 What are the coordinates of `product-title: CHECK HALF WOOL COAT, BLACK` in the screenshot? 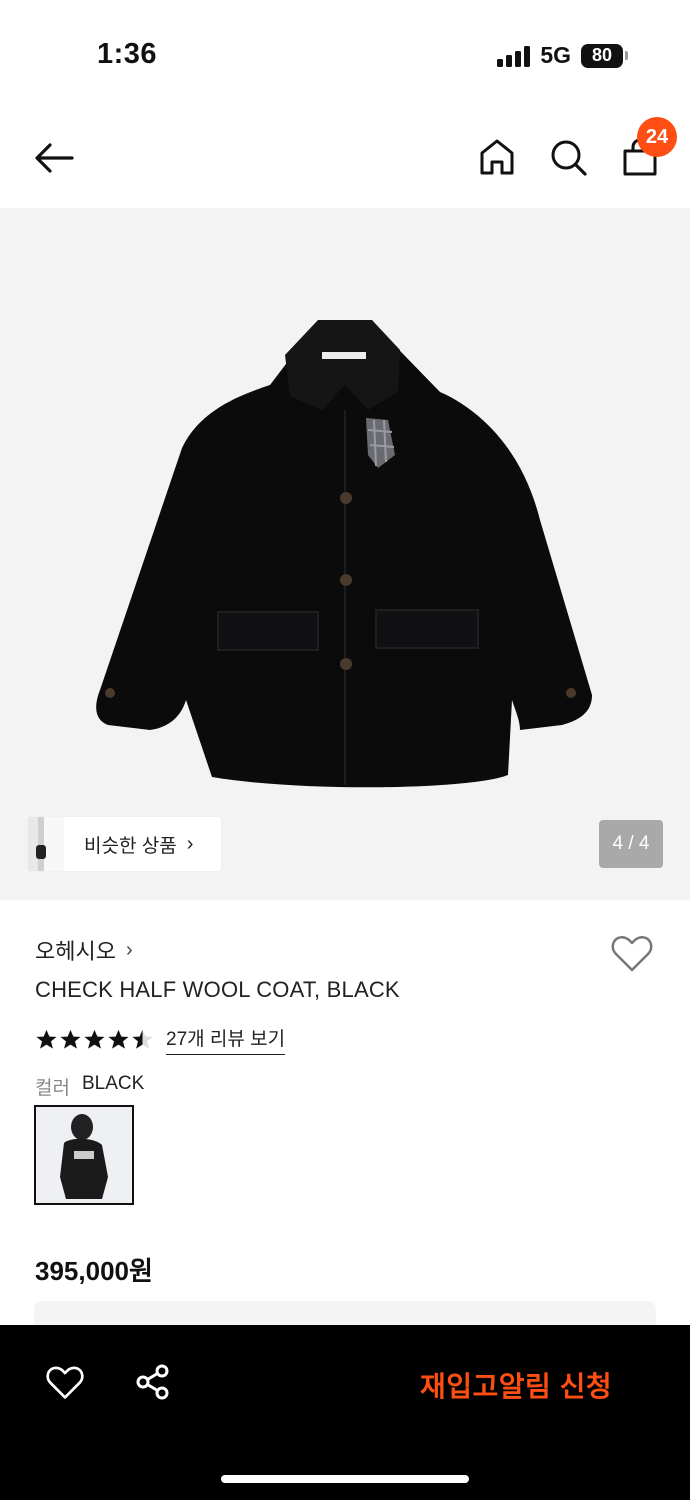 It's located at (217, 989).